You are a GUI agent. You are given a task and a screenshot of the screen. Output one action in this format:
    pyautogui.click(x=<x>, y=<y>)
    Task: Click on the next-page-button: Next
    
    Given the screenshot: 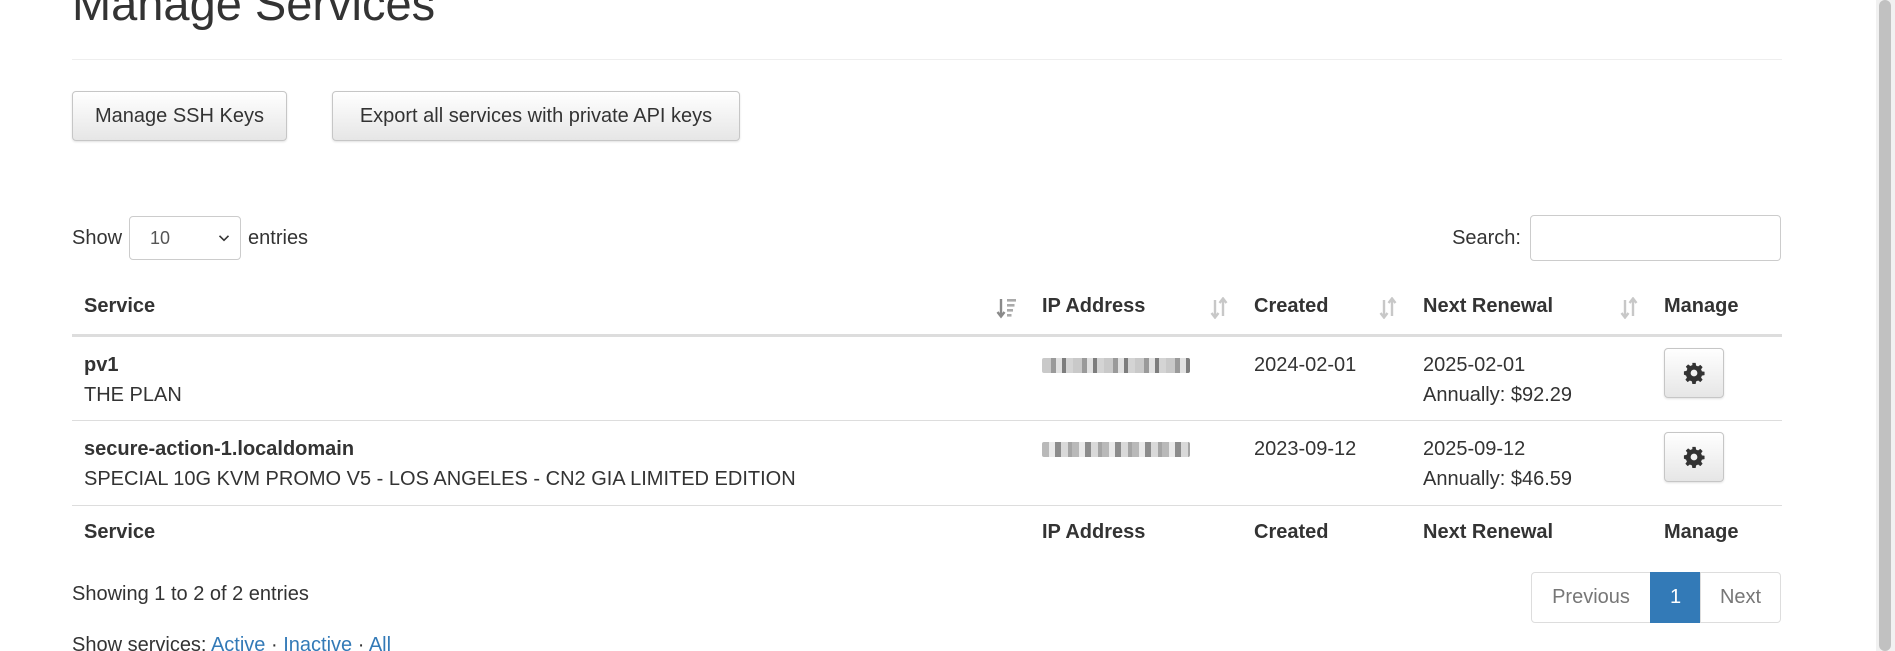 What is the action you would take?
    pyautogui.click(x=1740, y=597)
    